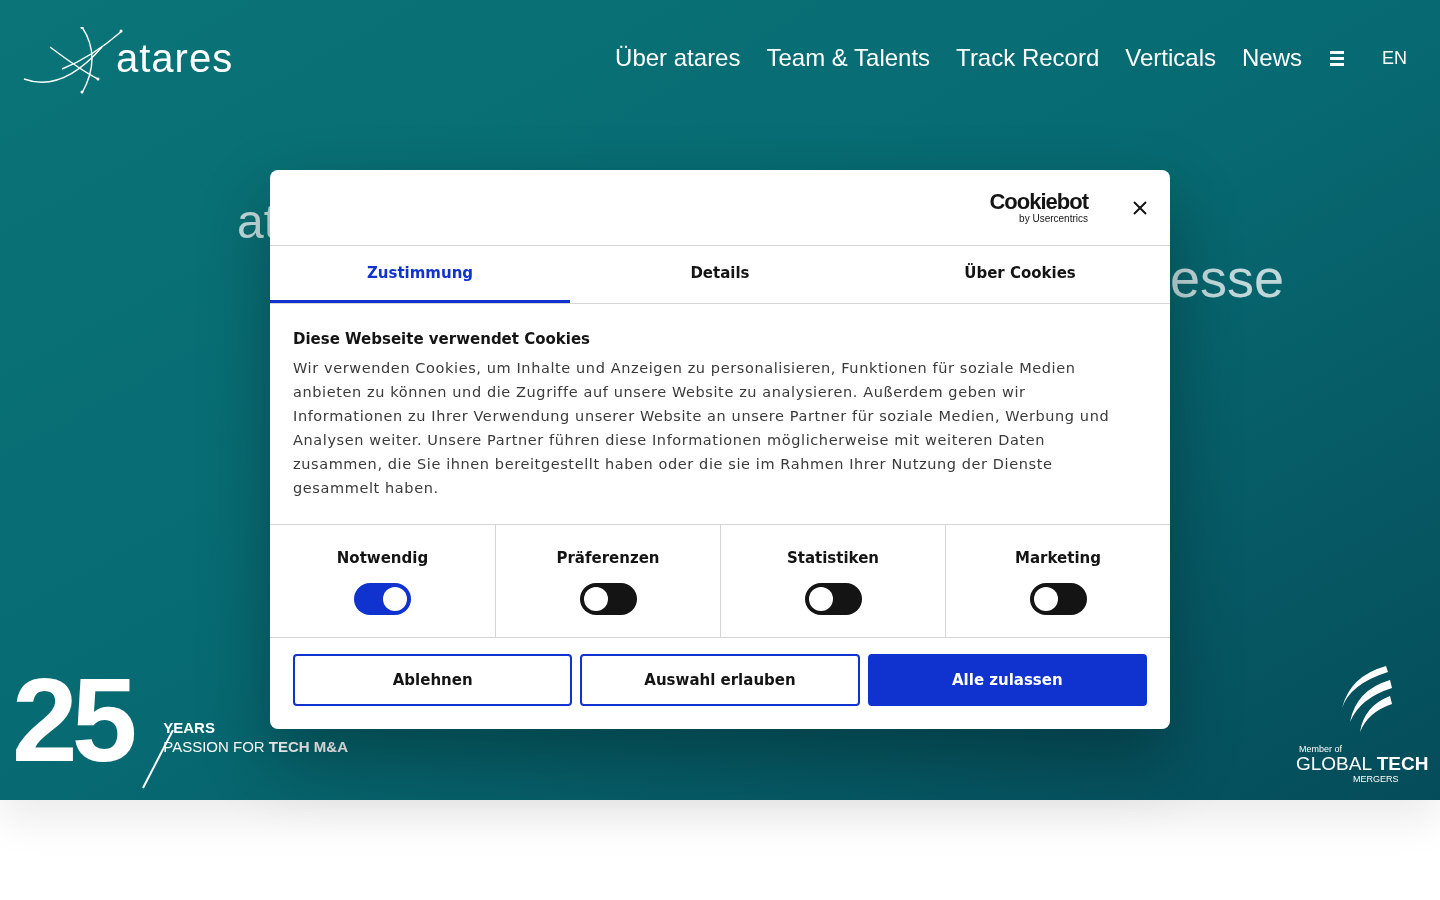 The image size is (1440, 900). I want to click on dialog-title: Diese Webseite verwendet Cookies, so click(442, 339).